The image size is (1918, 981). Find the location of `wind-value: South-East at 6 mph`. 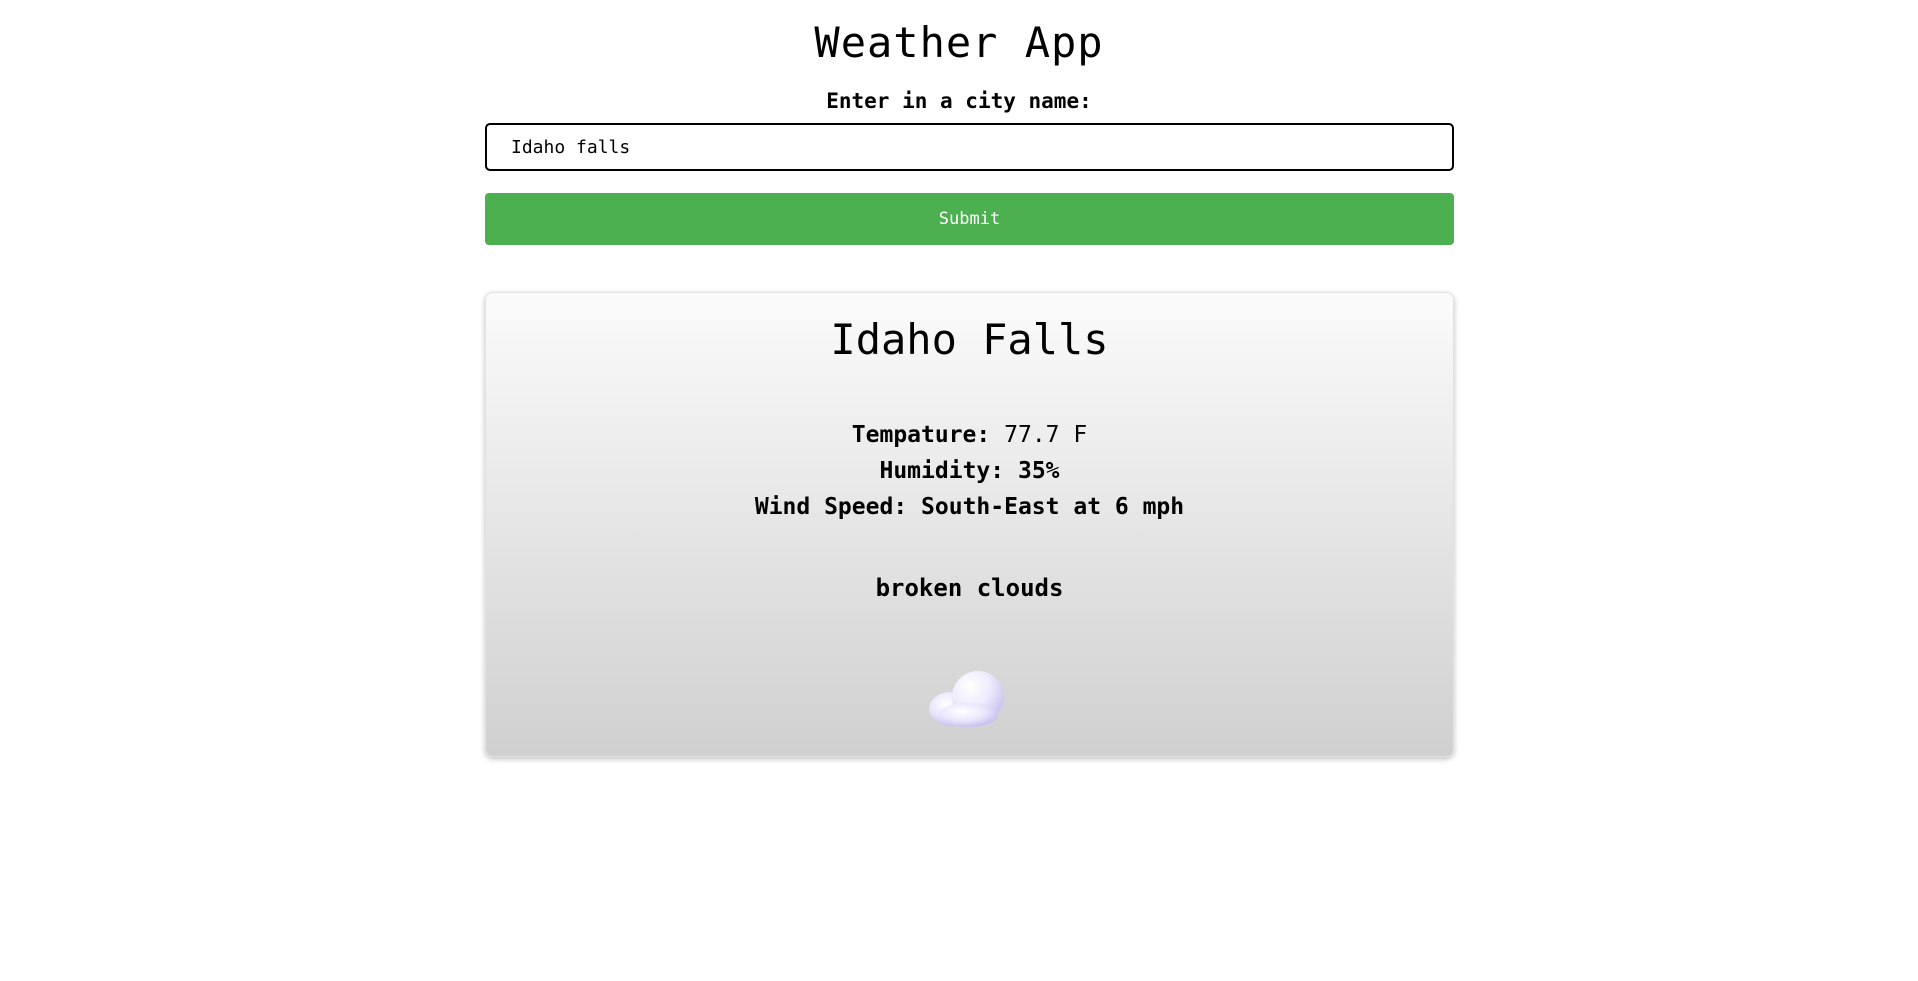

wind-value: South-East at 6 mph is located at coordinates (1053, 507).